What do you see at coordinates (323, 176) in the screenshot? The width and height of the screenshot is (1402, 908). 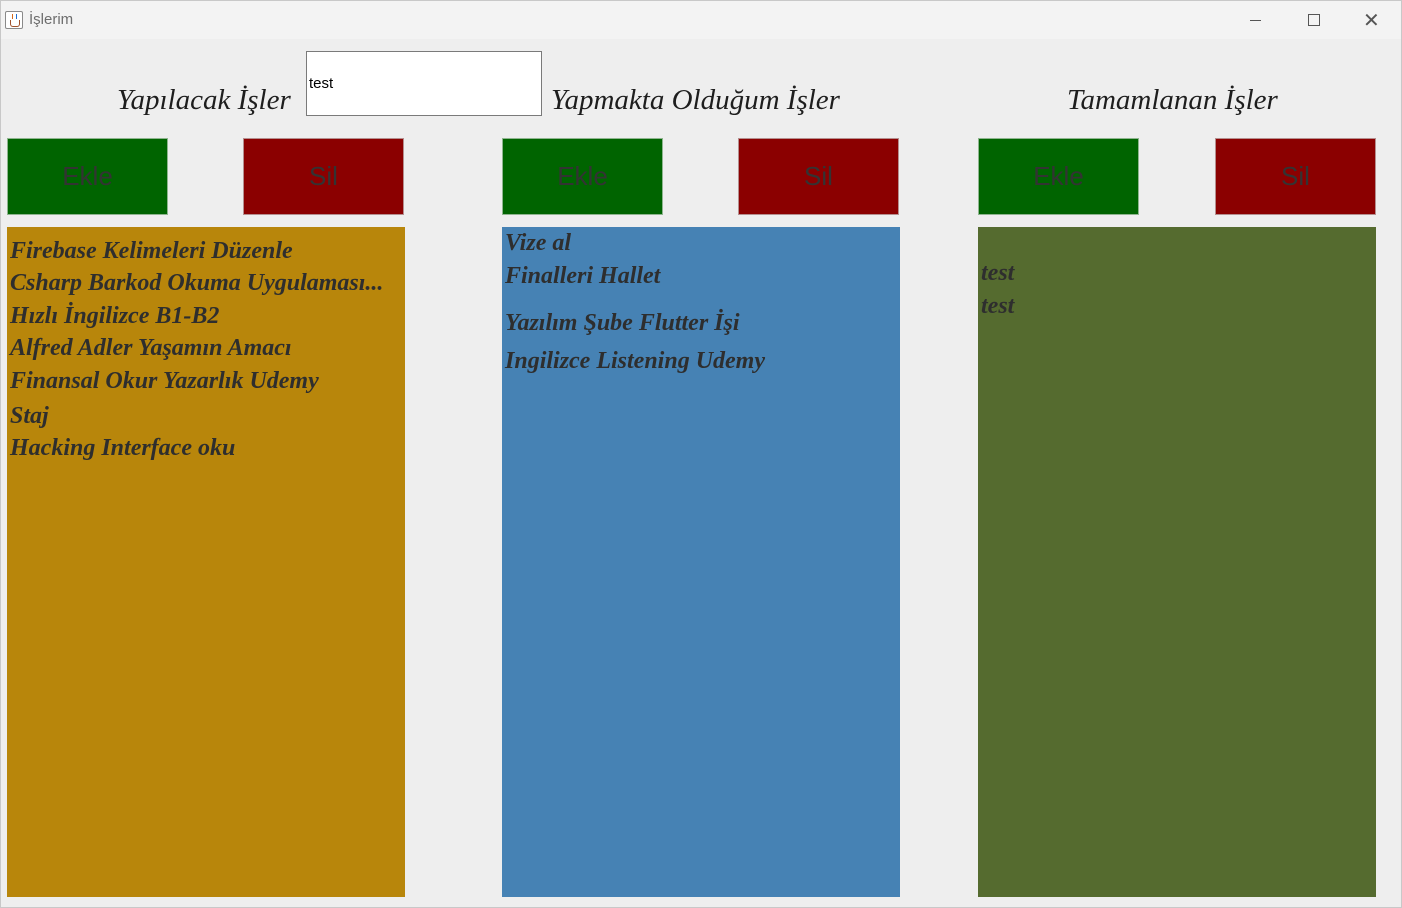 I see `todo-delete-button: Sil` at bounding box center [323, 176].